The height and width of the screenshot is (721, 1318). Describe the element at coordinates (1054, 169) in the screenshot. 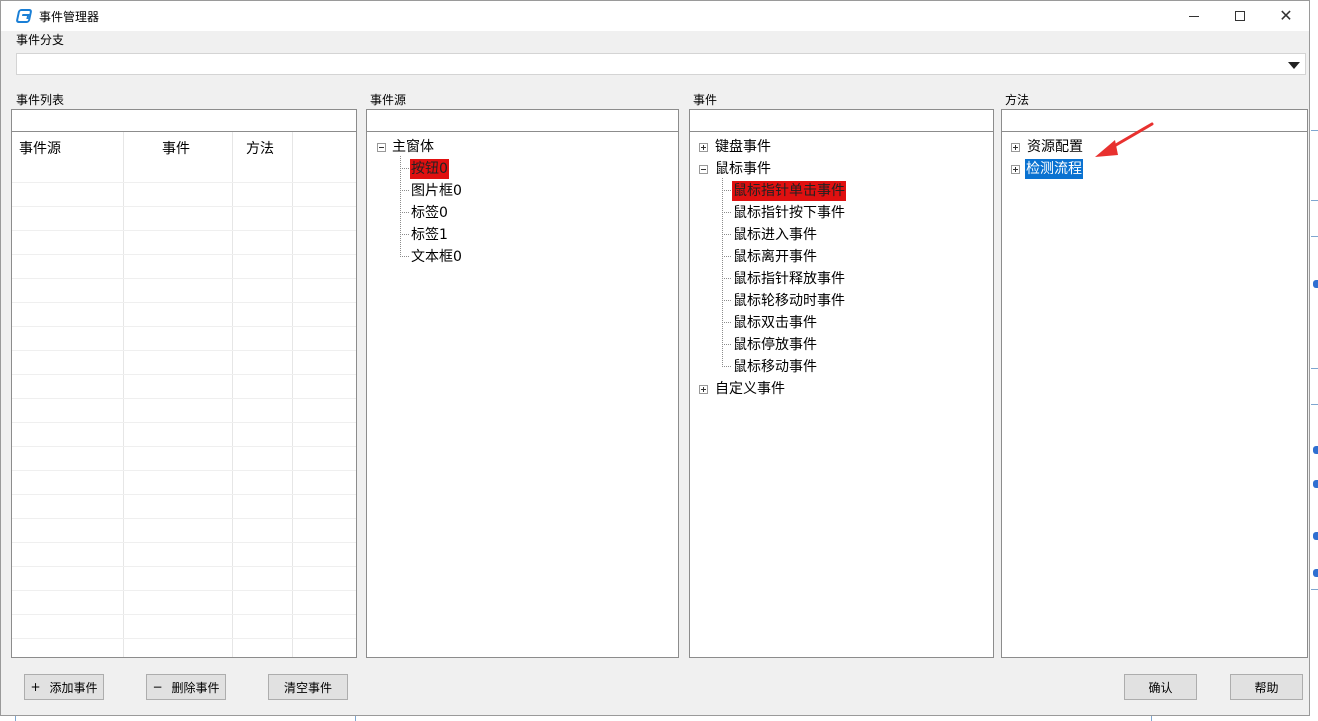

I see `tree-node-detection-flow: 检测流程` at that location.